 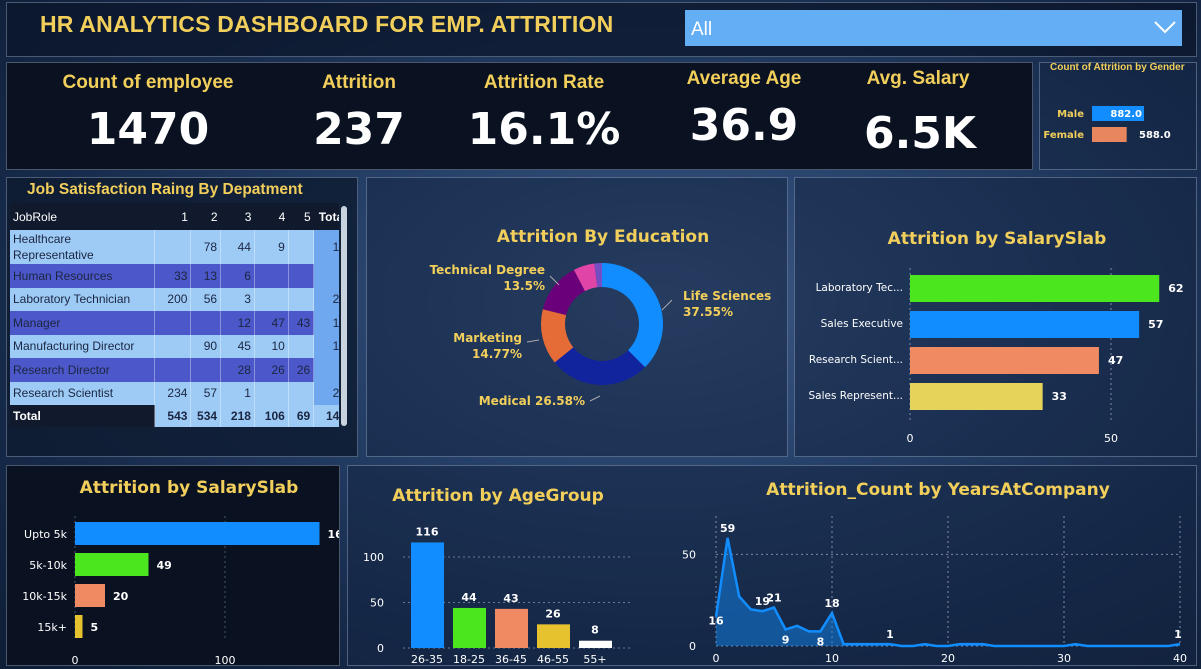 I want to click on salaryslab-value-label: 49, so click(x=164, y=565).